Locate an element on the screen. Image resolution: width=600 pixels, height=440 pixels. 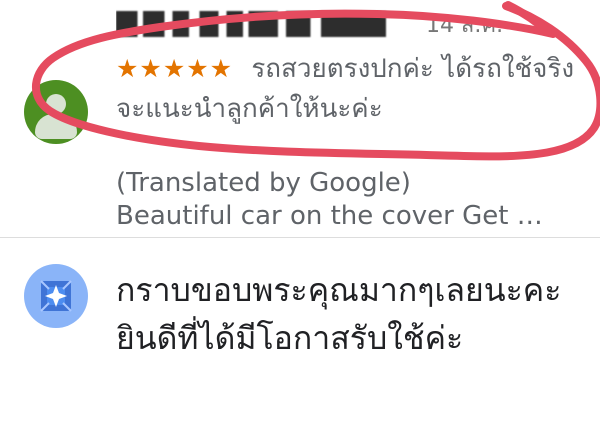
review-date: 14 ส.ค. is located at coordinates (465, 25).